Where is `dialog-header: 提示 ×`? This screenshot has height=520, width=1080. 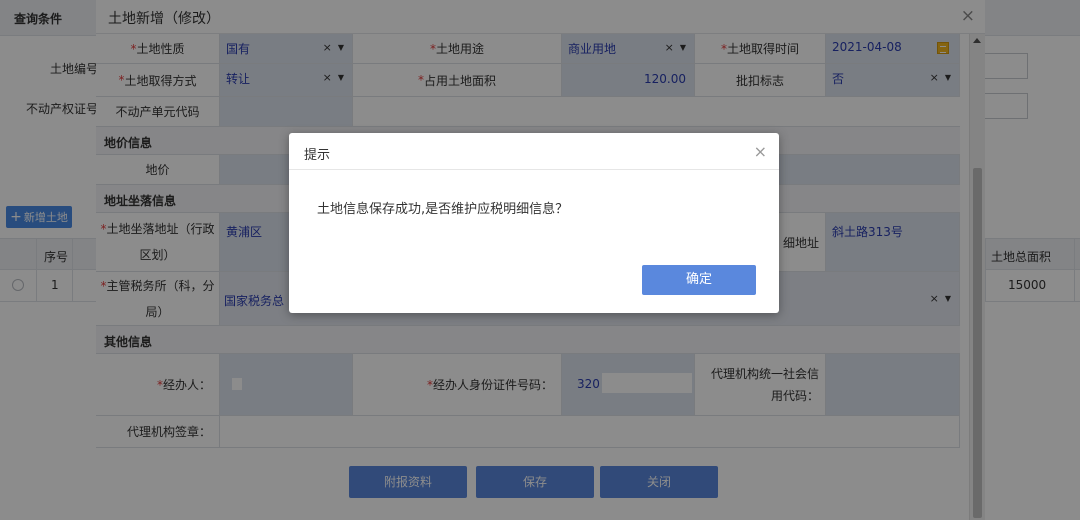 dialog-header: 提示 × is located at coordinates (534, 151).